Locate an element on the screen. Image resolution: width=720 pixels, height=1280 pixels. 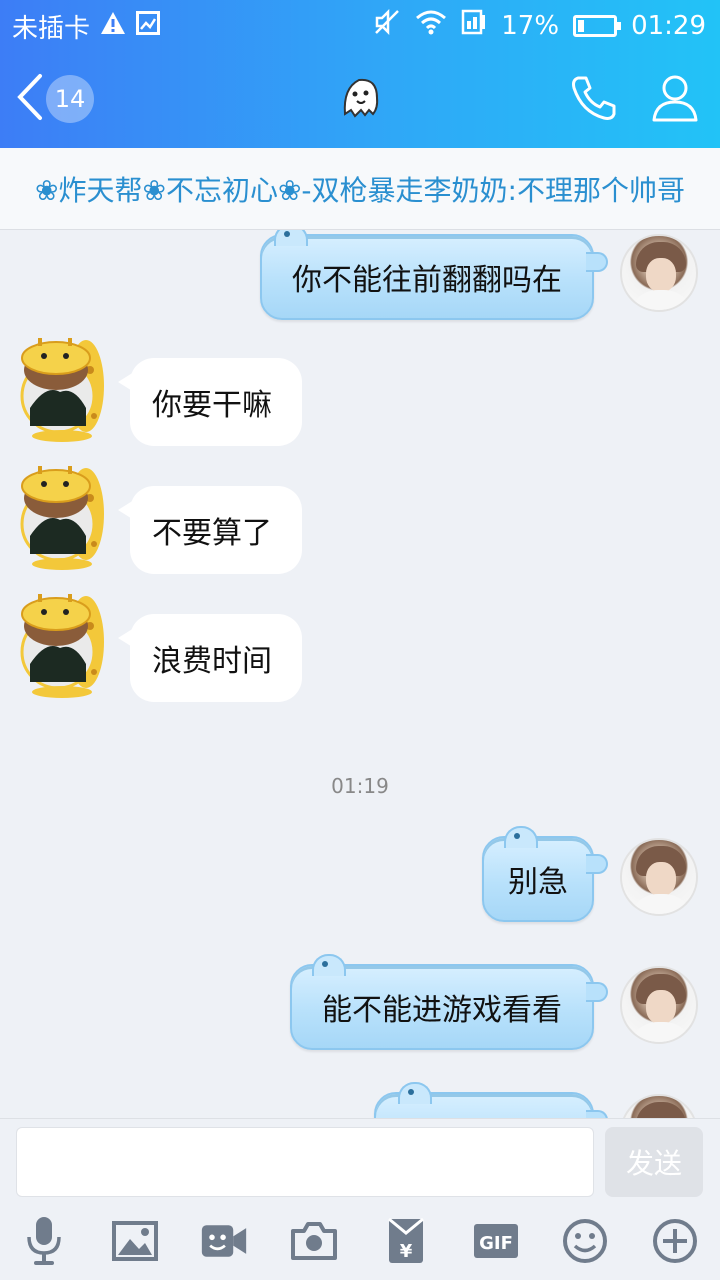
status-bar: 未插卡 17% 01:29 is located at coordinates (360, 25).